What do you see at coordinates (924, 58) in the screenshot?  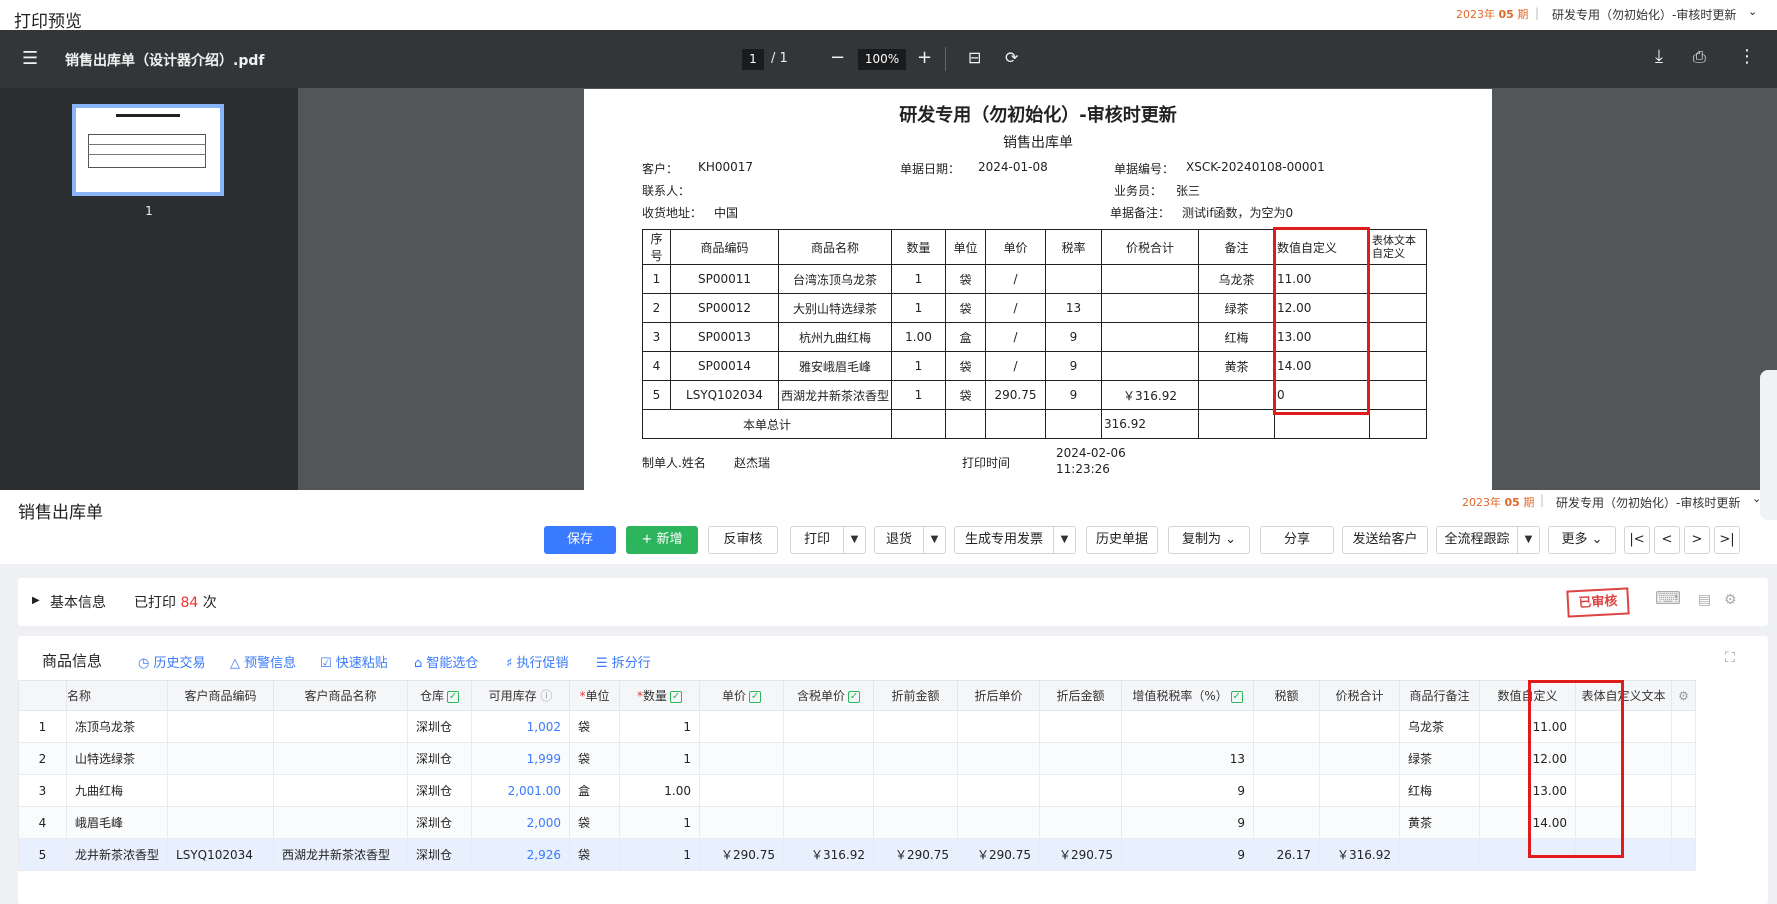 I see `zoom-in-icon: +` at bounding box center [924, 58].